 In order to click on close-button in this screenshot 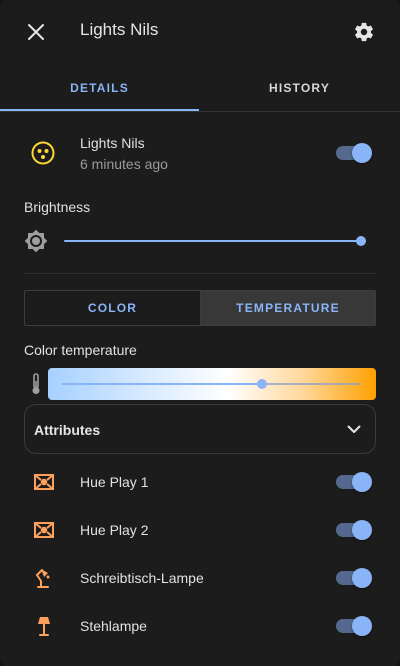, I will do `click(36, 32)`.